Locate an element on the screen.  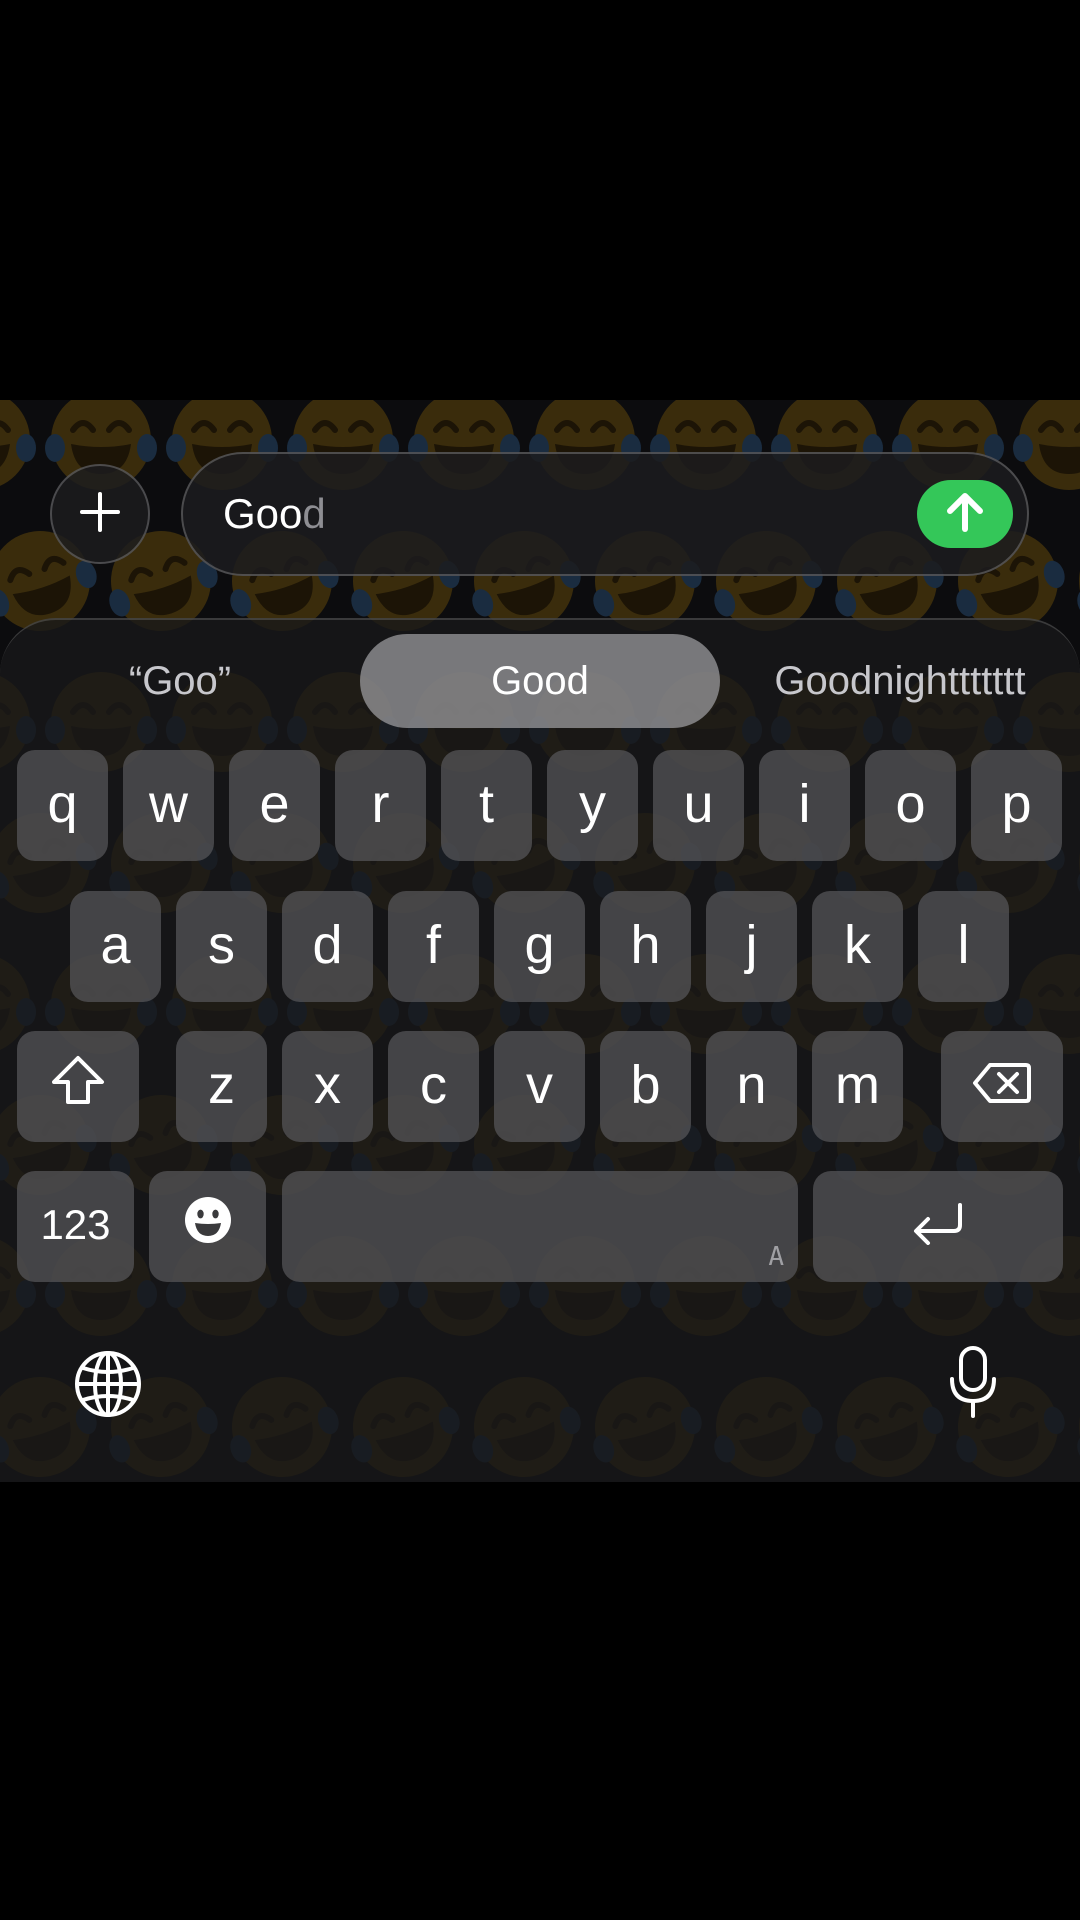
key-o: o is located at coordinates (910, 805).